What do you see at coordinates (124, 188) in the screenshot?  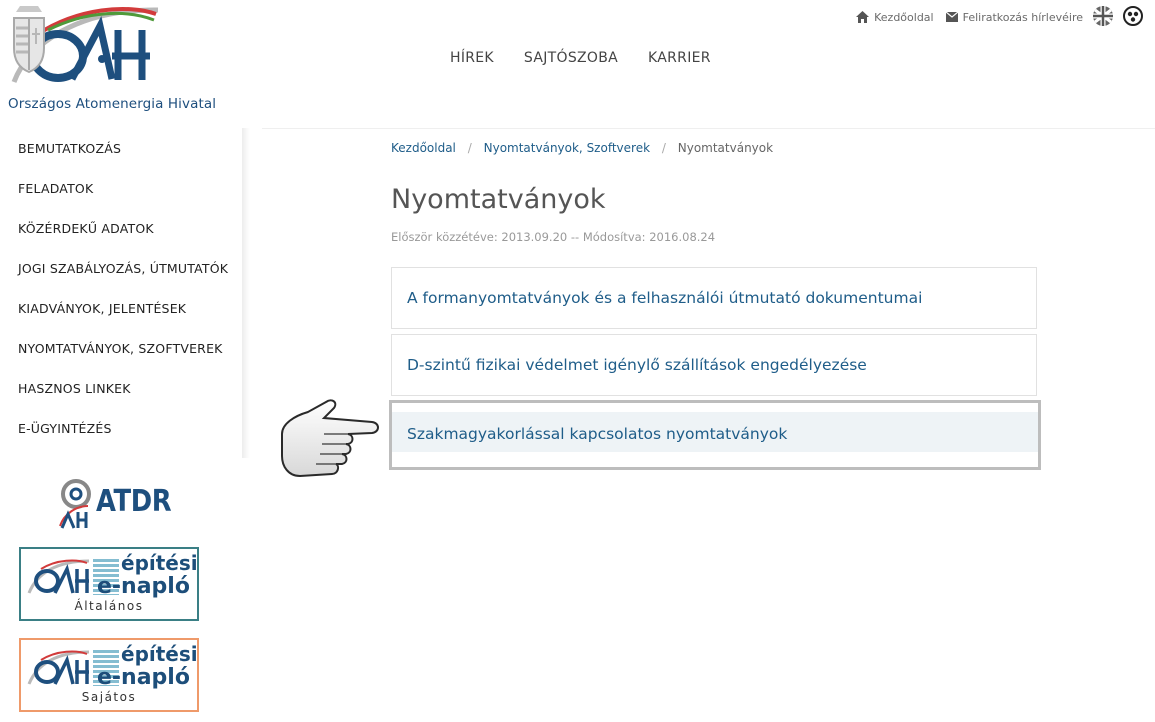 I see `sidebar-item-feladatok: FELADATOK` at bounding box center [124, 188].